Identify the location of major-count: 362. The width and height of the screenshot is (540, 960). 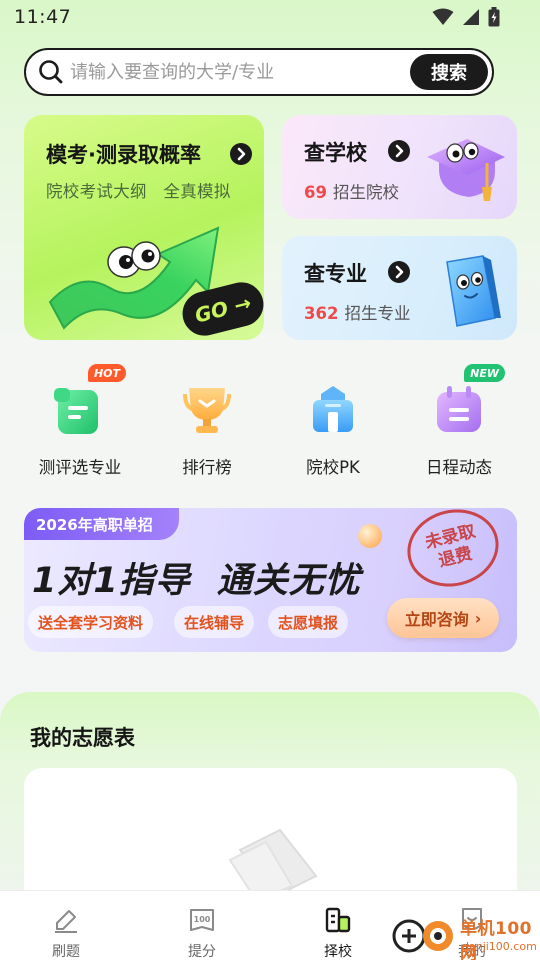
(321, 313).